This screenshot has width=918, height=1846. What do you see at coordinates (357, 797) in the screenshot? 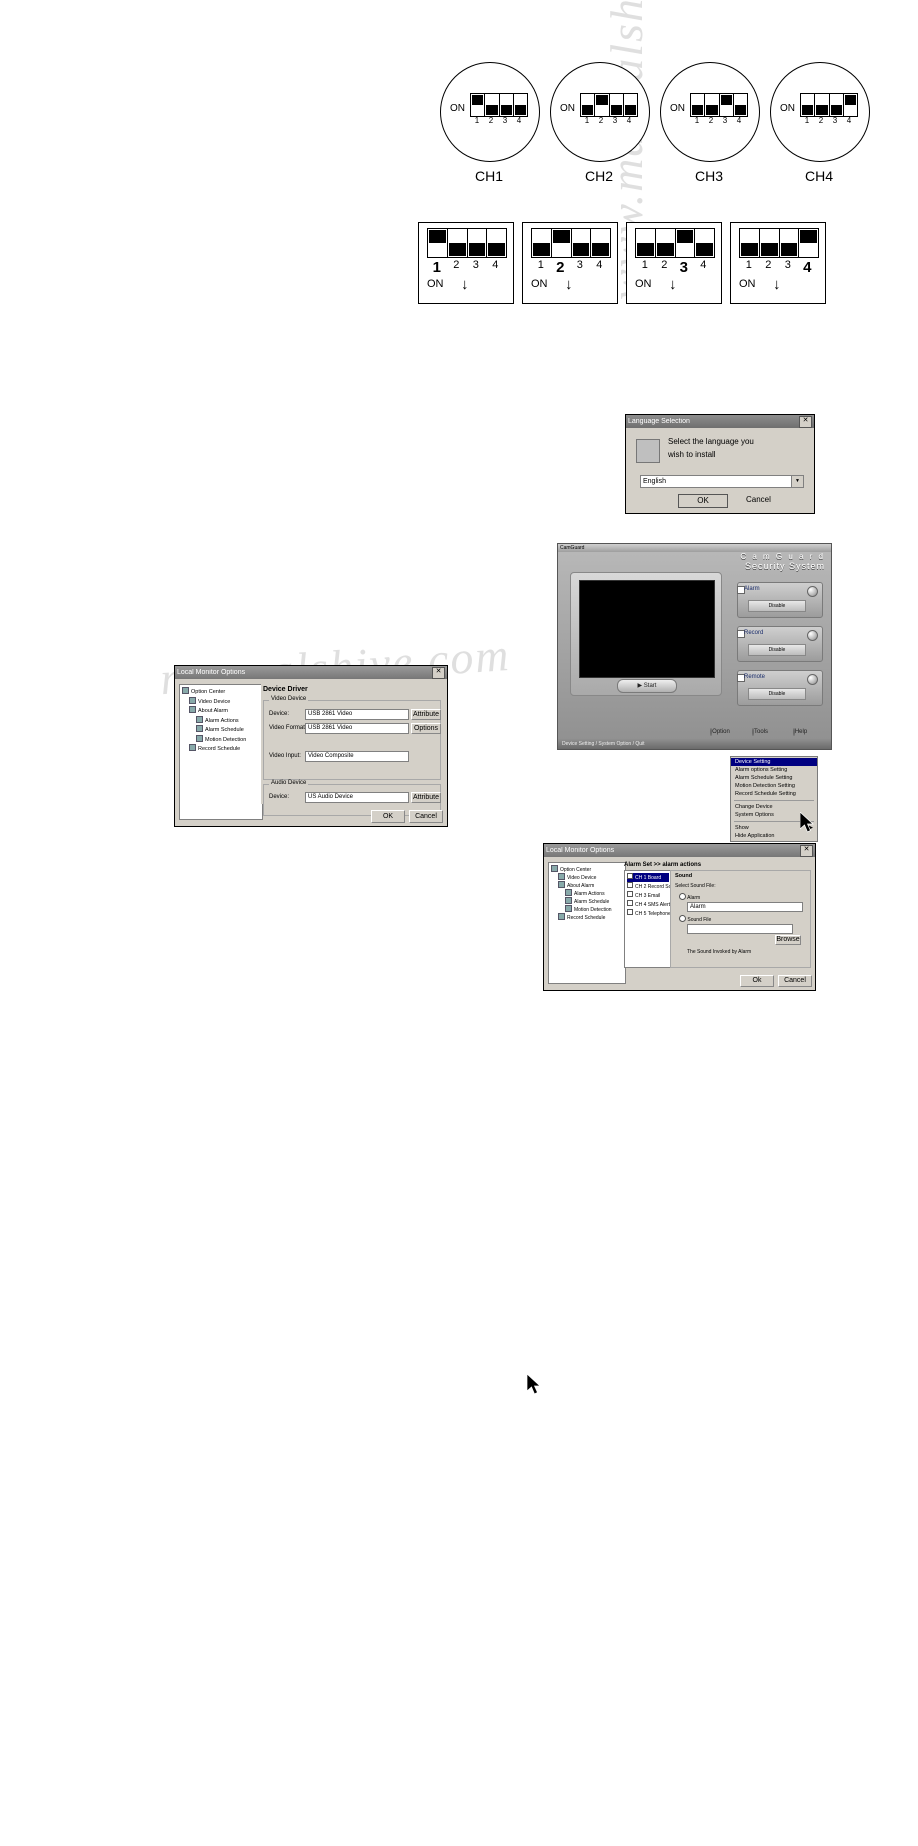
I see `audio-device-select: US Audio Device` at bounding box center [357, 797].